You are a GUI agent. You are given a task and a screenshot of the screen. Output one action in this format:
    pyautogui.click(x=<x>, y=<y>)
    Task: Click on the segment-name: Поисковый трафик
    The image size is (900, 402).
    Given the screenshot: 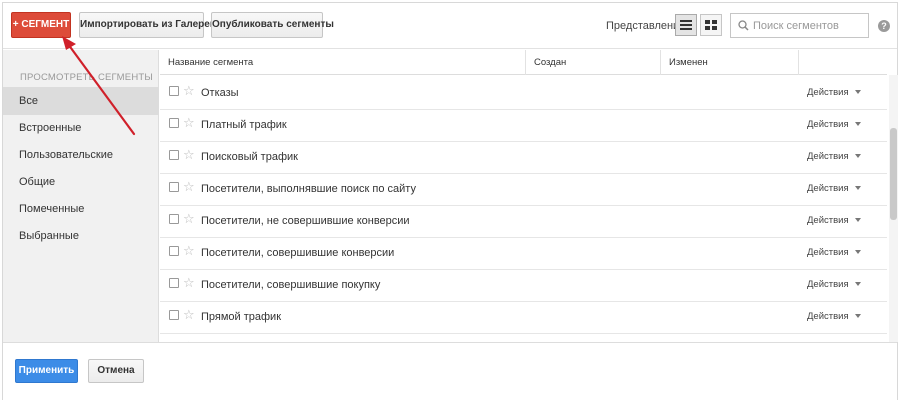 What is the action you would take?
    pyautogui.click(x=249, y=157)
    